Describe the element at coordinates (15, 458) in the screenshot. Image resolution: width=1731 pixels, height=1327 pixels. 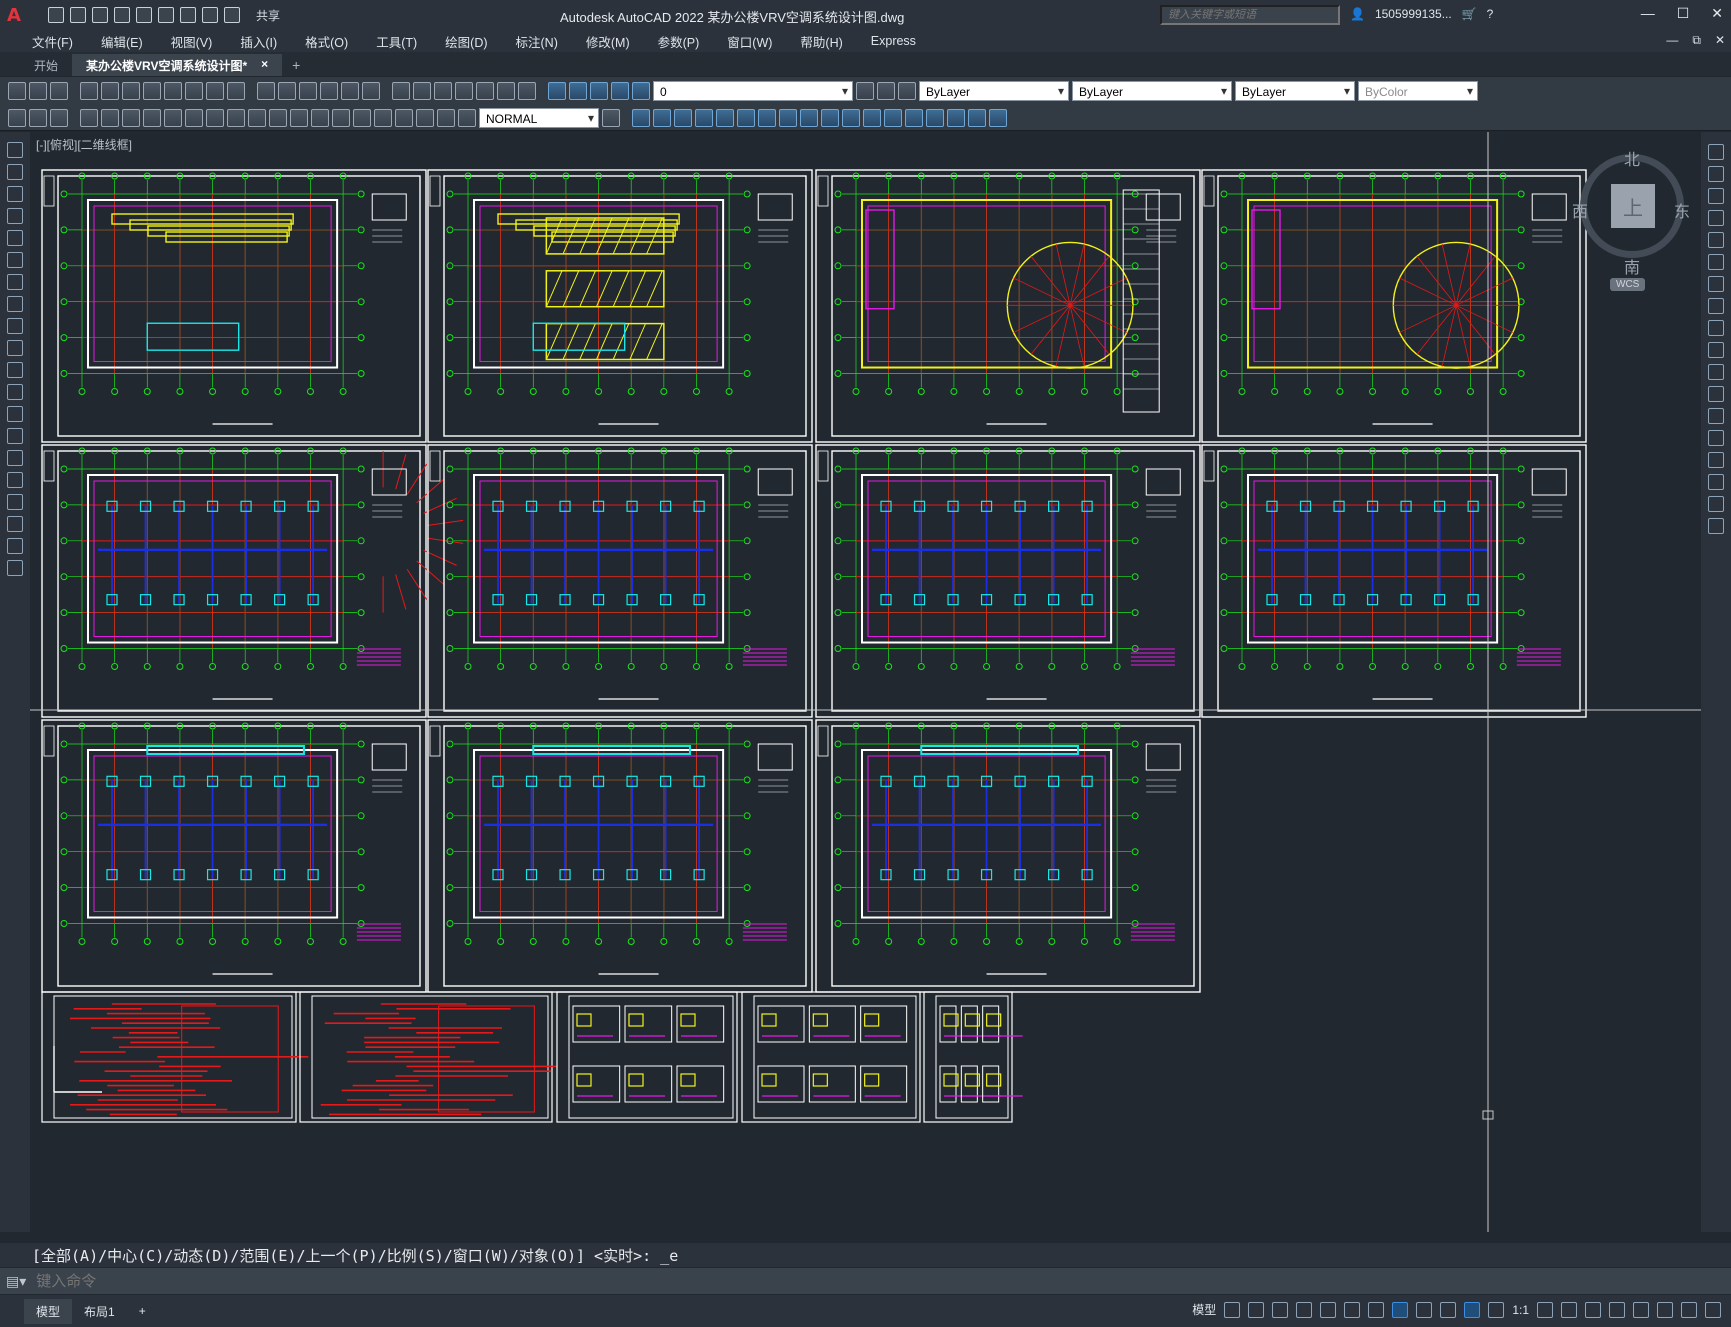
I see `hatch-icon` at that location.